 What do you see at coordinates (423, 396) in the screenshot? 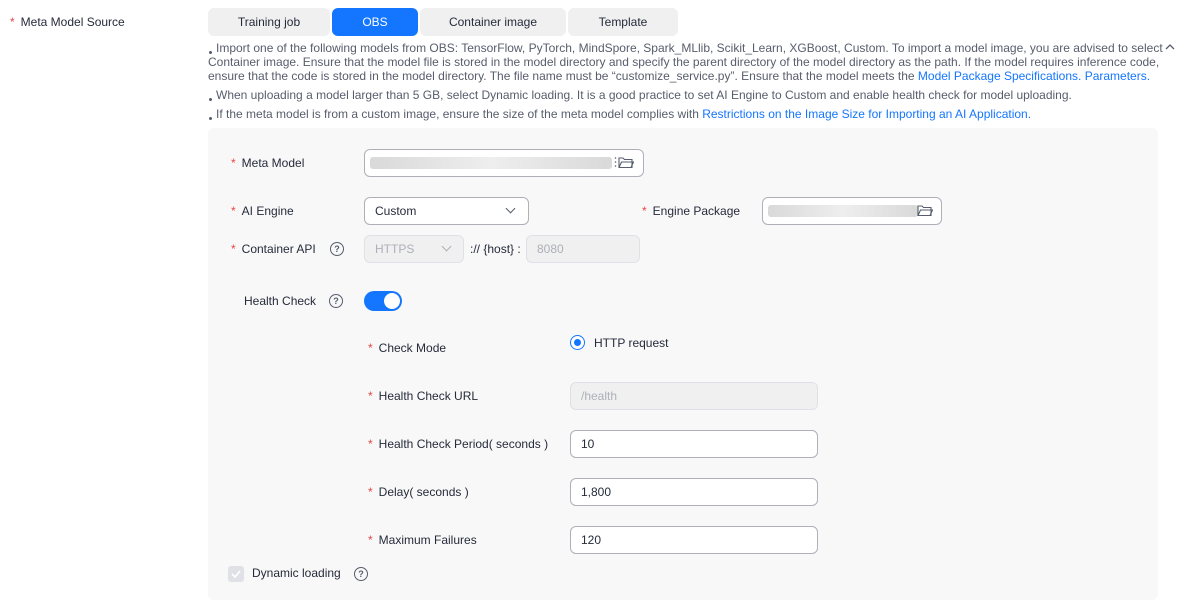
I see `health-url-label: * Health Check URL` at bounding box center [423, 396].